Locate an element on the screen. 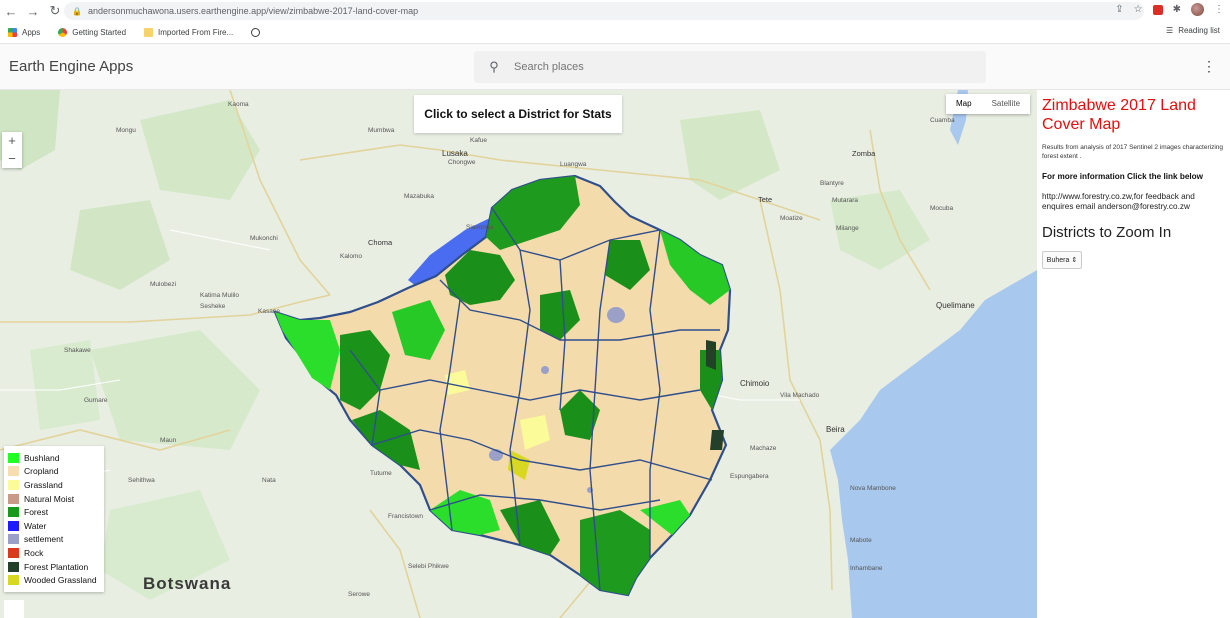 The width and height of the screenshot is (1230, 618). country-label: Botswana is located at coordinates (187, 583).